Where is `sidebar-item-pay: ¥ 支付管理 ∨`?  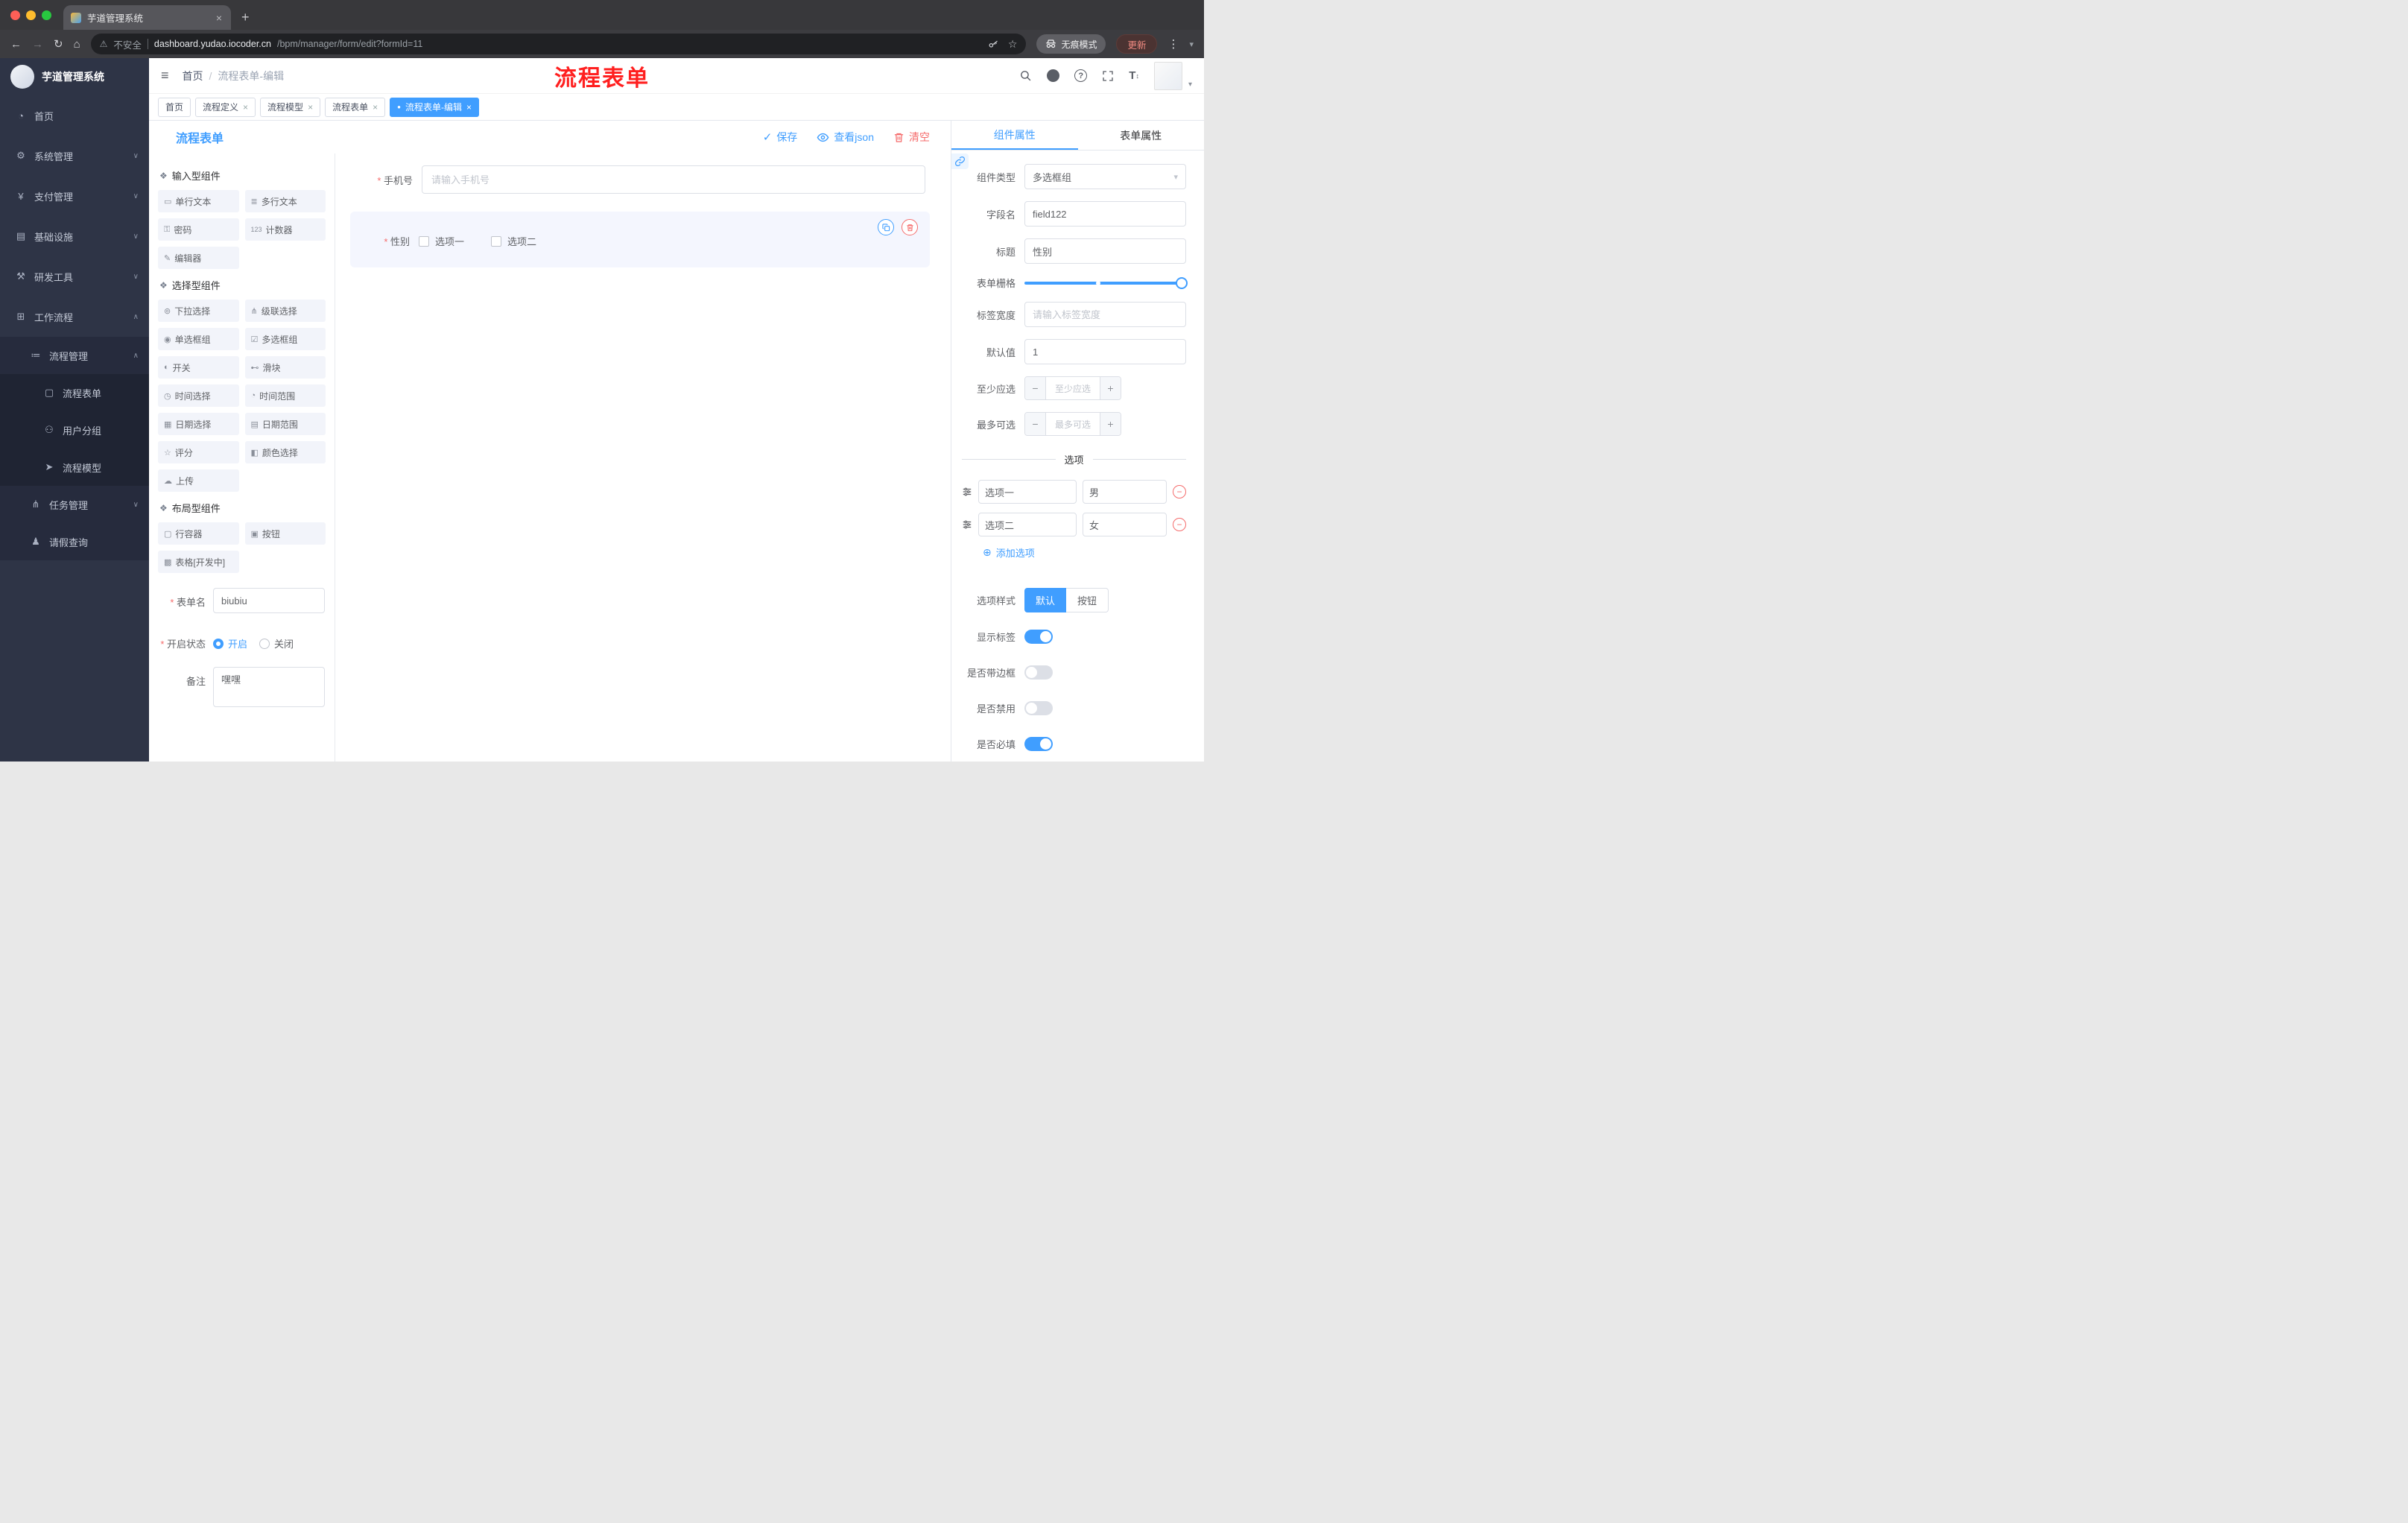
sidebar-item-pay: ¥ 支付管理 ∨ is located at coordinates (74, 196).